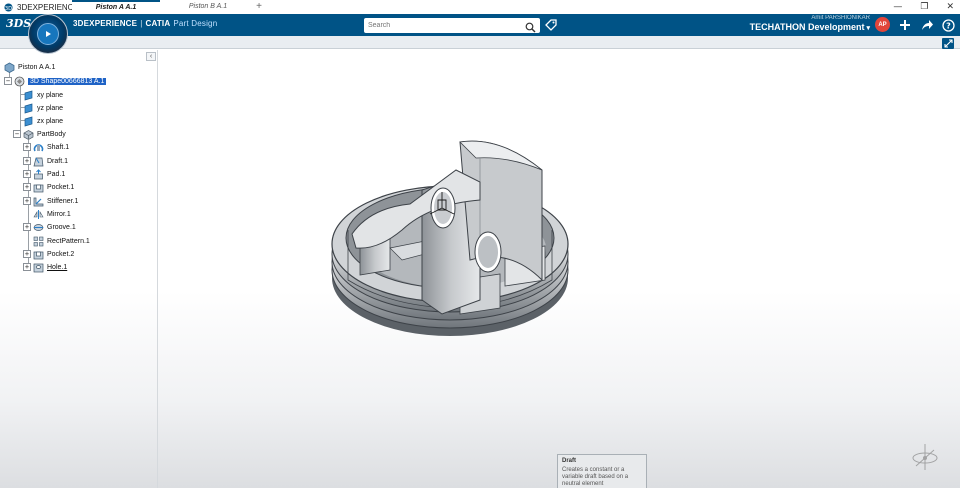 The image size is (960, 488). Describe the element at coordinates (950, 7) in the screenshot. I see `close-window-button: ✕` at that location.